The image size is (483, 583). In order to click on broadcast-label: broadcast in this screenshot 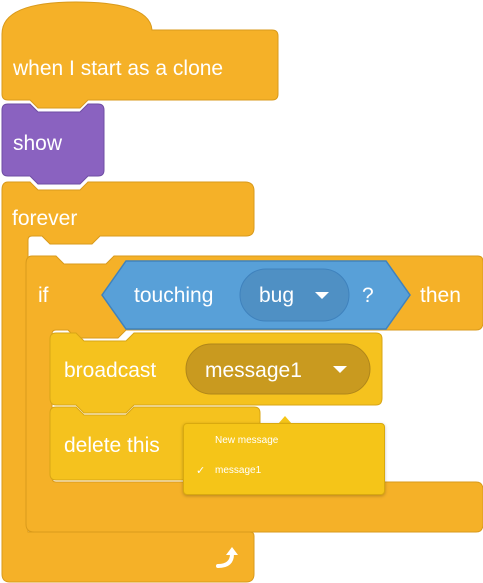, I will do `click(110, 370)`.